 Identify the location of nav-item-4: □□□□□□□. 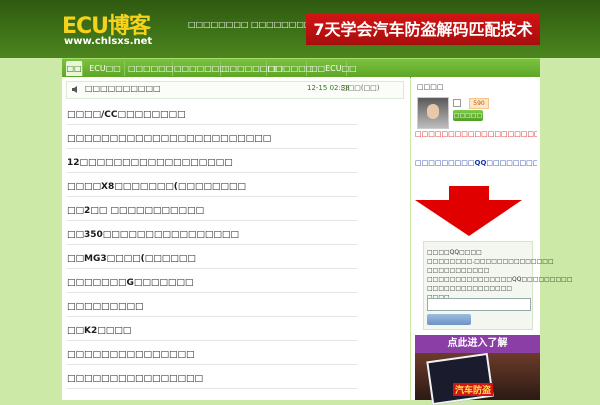
(200, 68).